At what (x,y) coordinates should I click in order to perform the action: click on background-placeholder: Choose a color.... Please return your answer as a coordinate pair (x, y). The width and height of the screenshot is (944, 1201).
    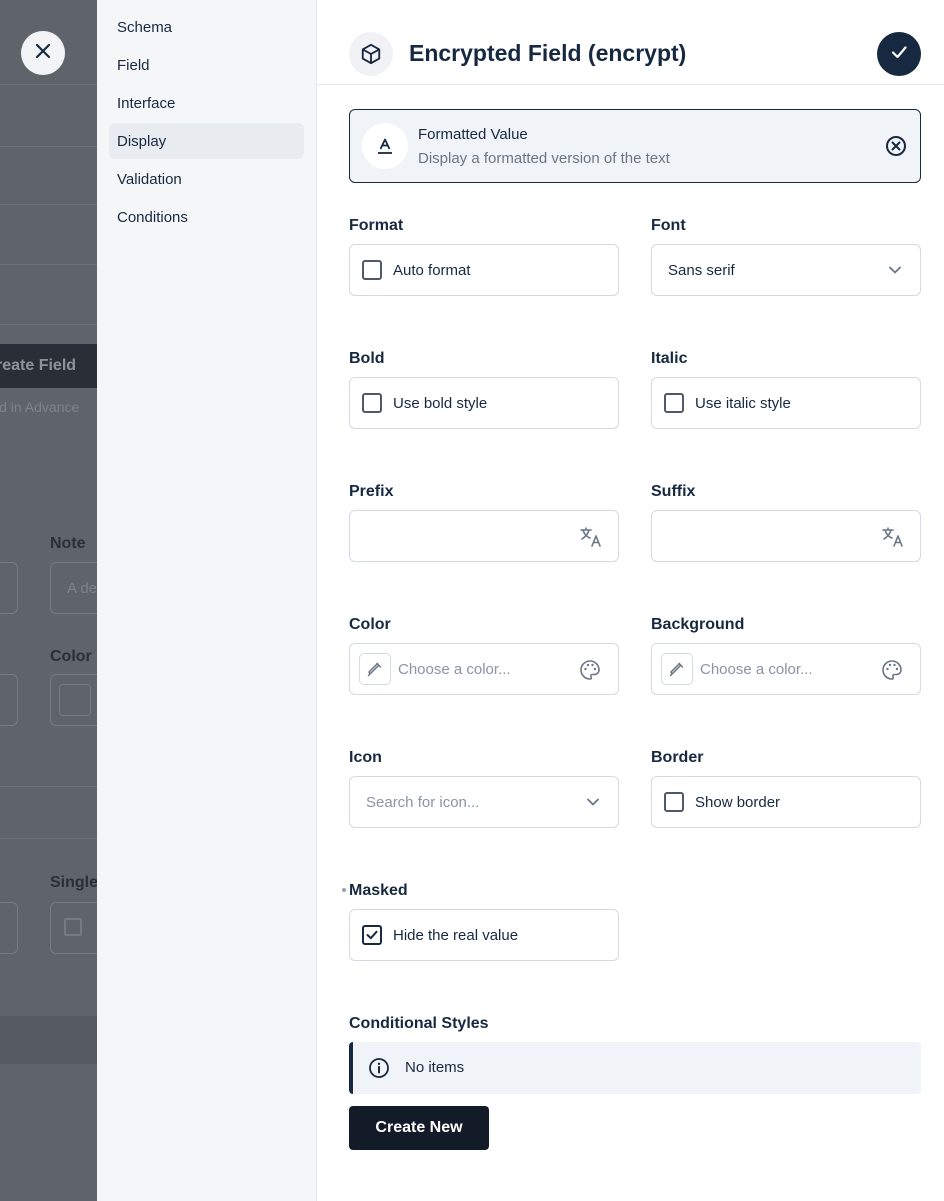
    Looking at the image, I should click on (756, 669).